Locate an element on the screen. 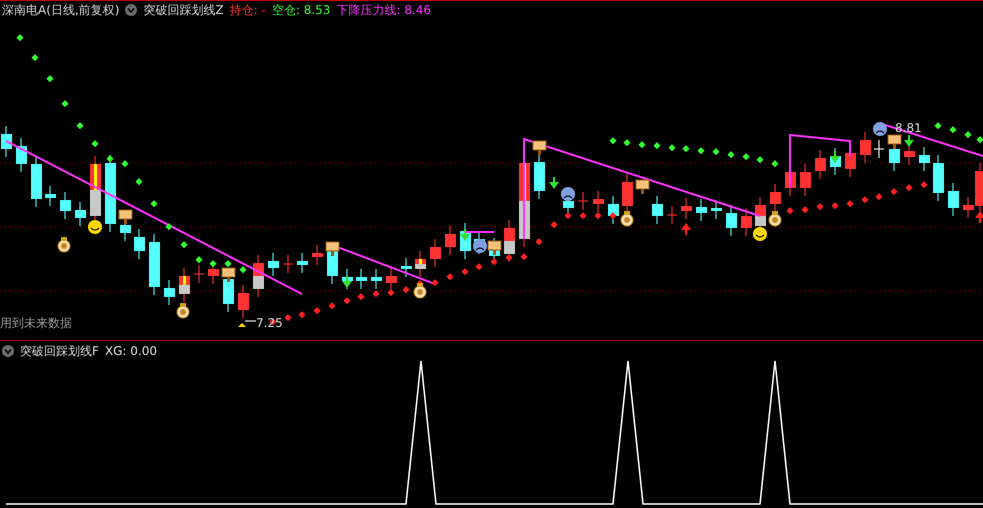 This screenshot has width=983, height=508. security-title: 深南电A(日线,前复权) is located at coordinates (61, 10).